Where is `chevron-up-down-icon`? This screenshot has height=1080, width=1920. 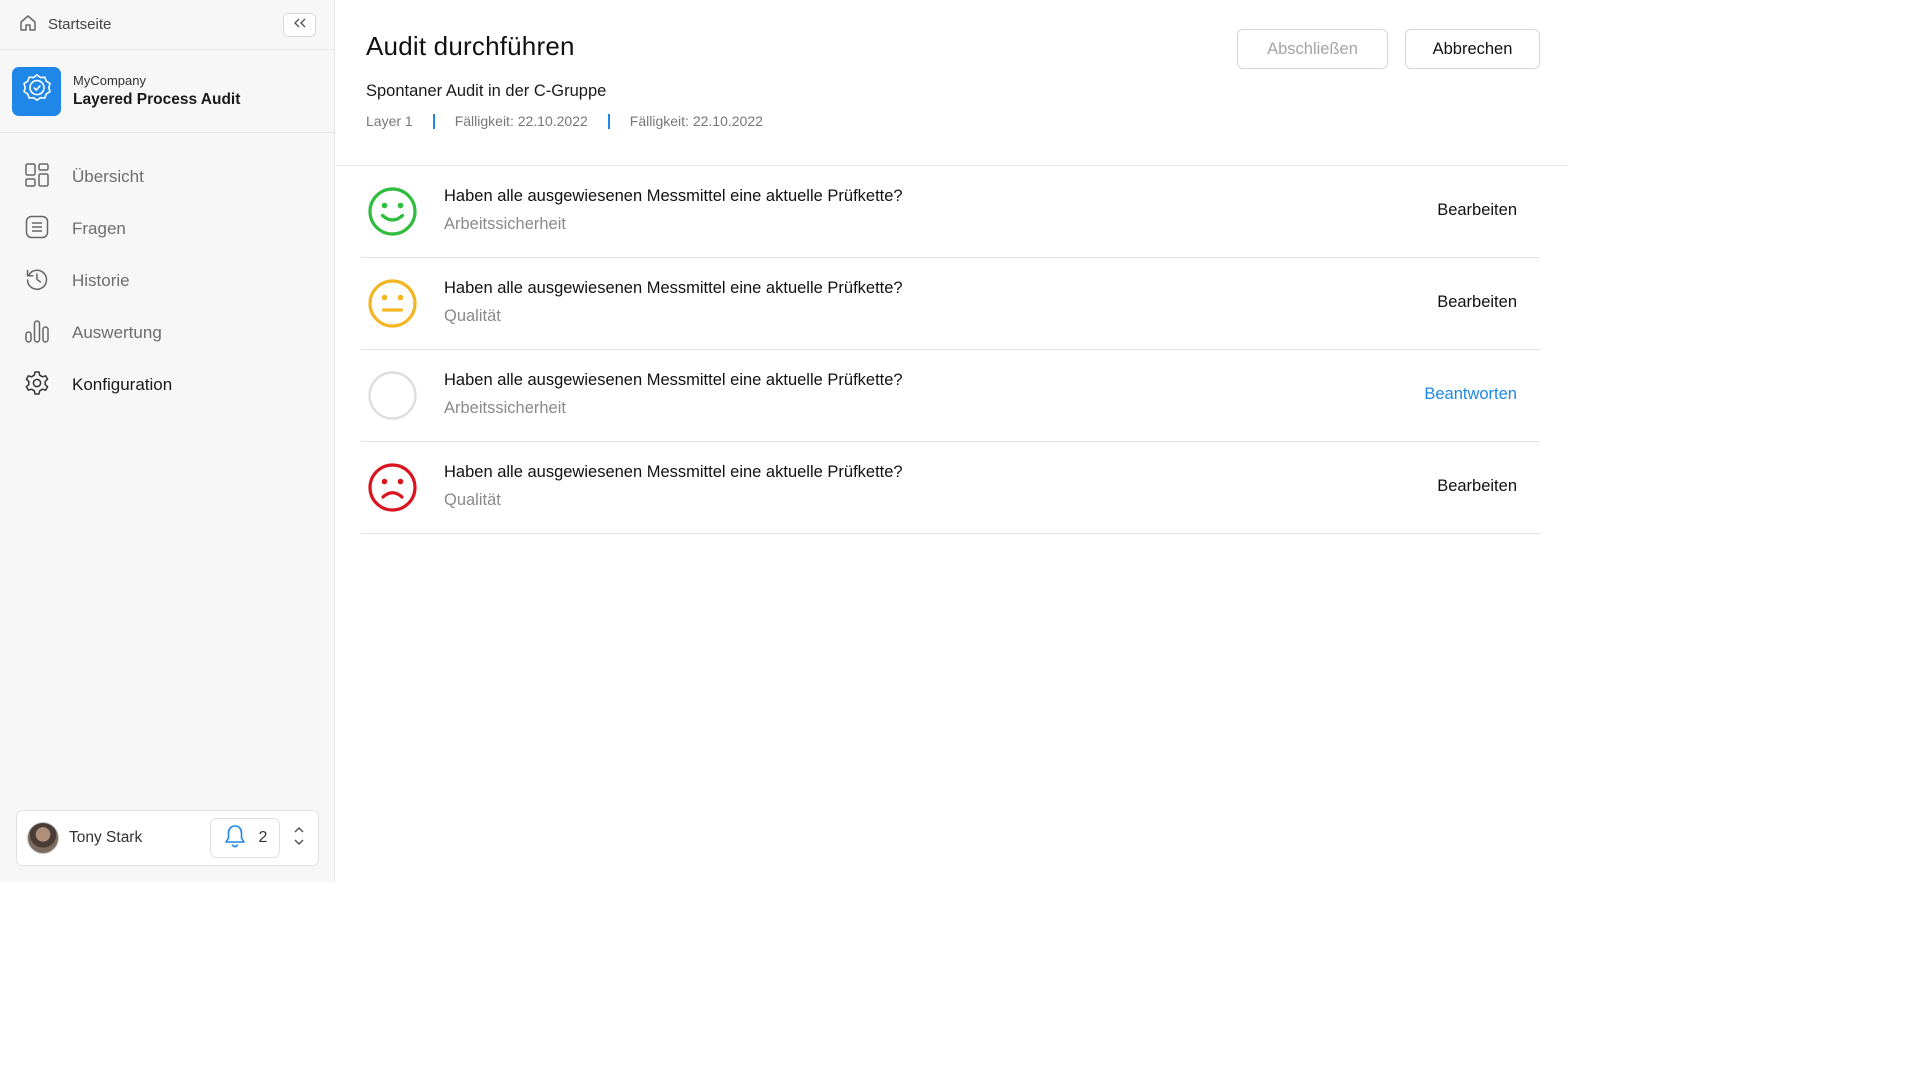
chevron-up-down-icon is located at coordinates (299, 838).